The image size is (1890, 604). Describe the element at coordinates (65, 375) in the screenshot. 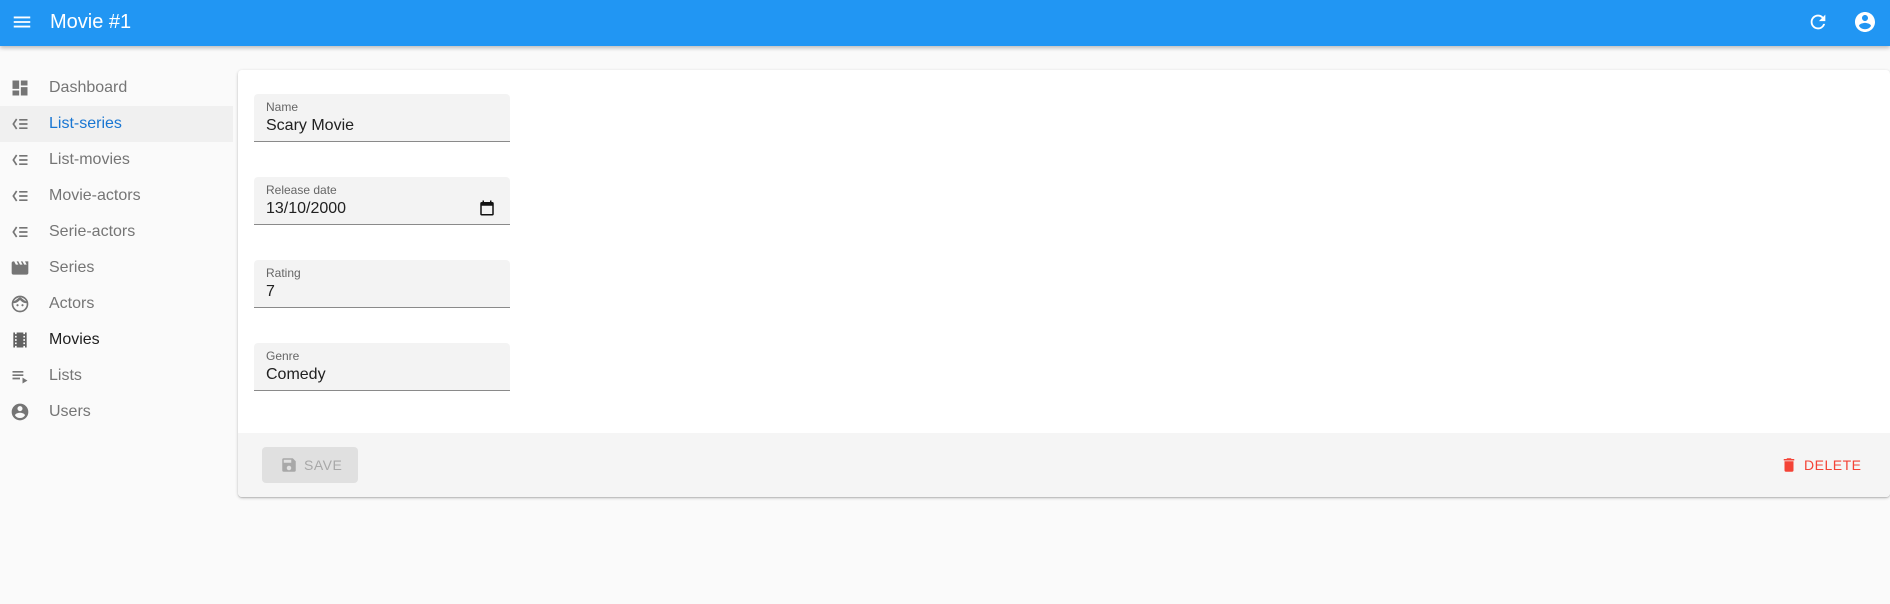

I see `sidebar-item-label: Lists` at that location.